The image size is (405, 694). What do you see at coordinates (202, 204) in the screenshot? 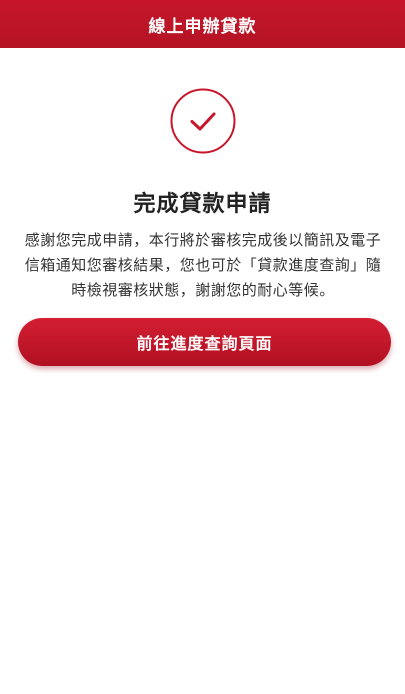
I see `page-title: 完成貸款申請` at bounding box center [202, 204].